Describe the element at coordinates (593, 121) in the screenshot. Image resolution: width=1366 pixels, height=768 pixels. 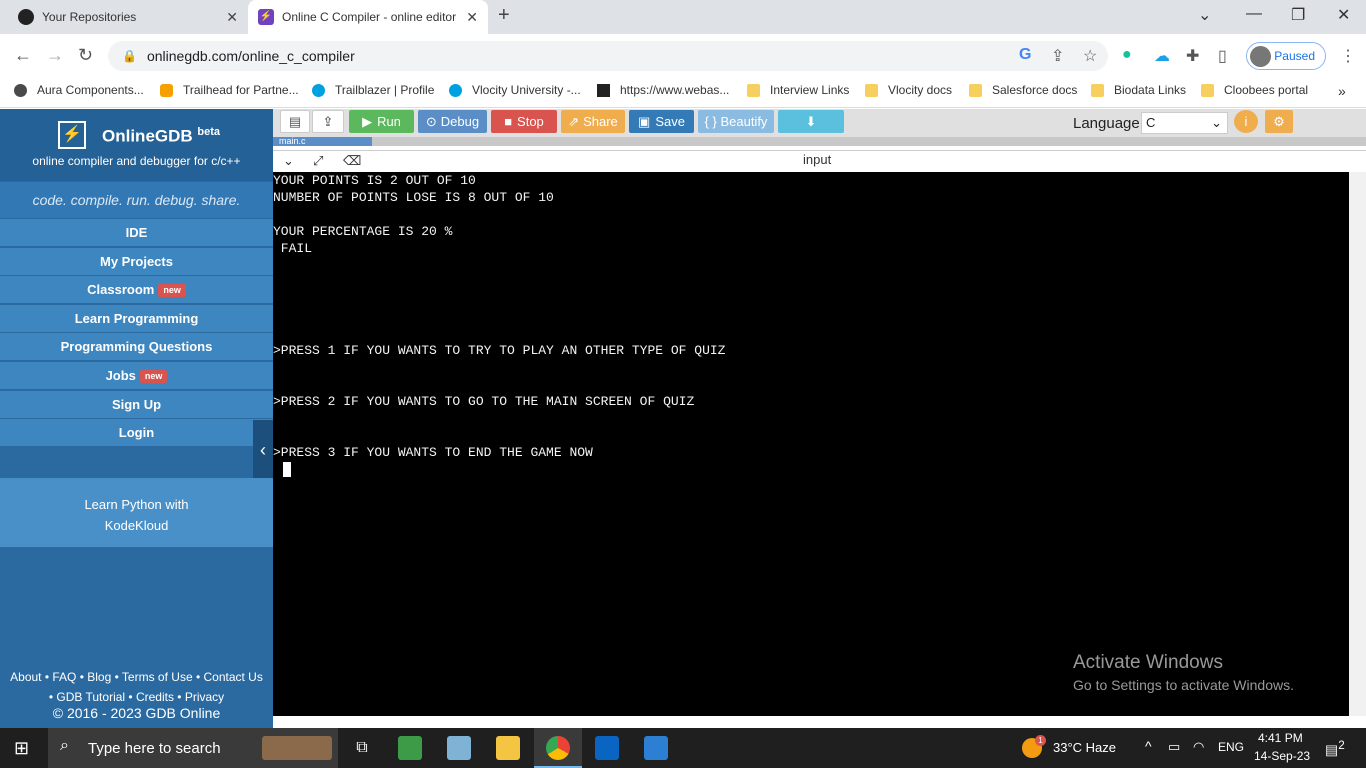
I see `share-button: ⇗ Share` at that location.